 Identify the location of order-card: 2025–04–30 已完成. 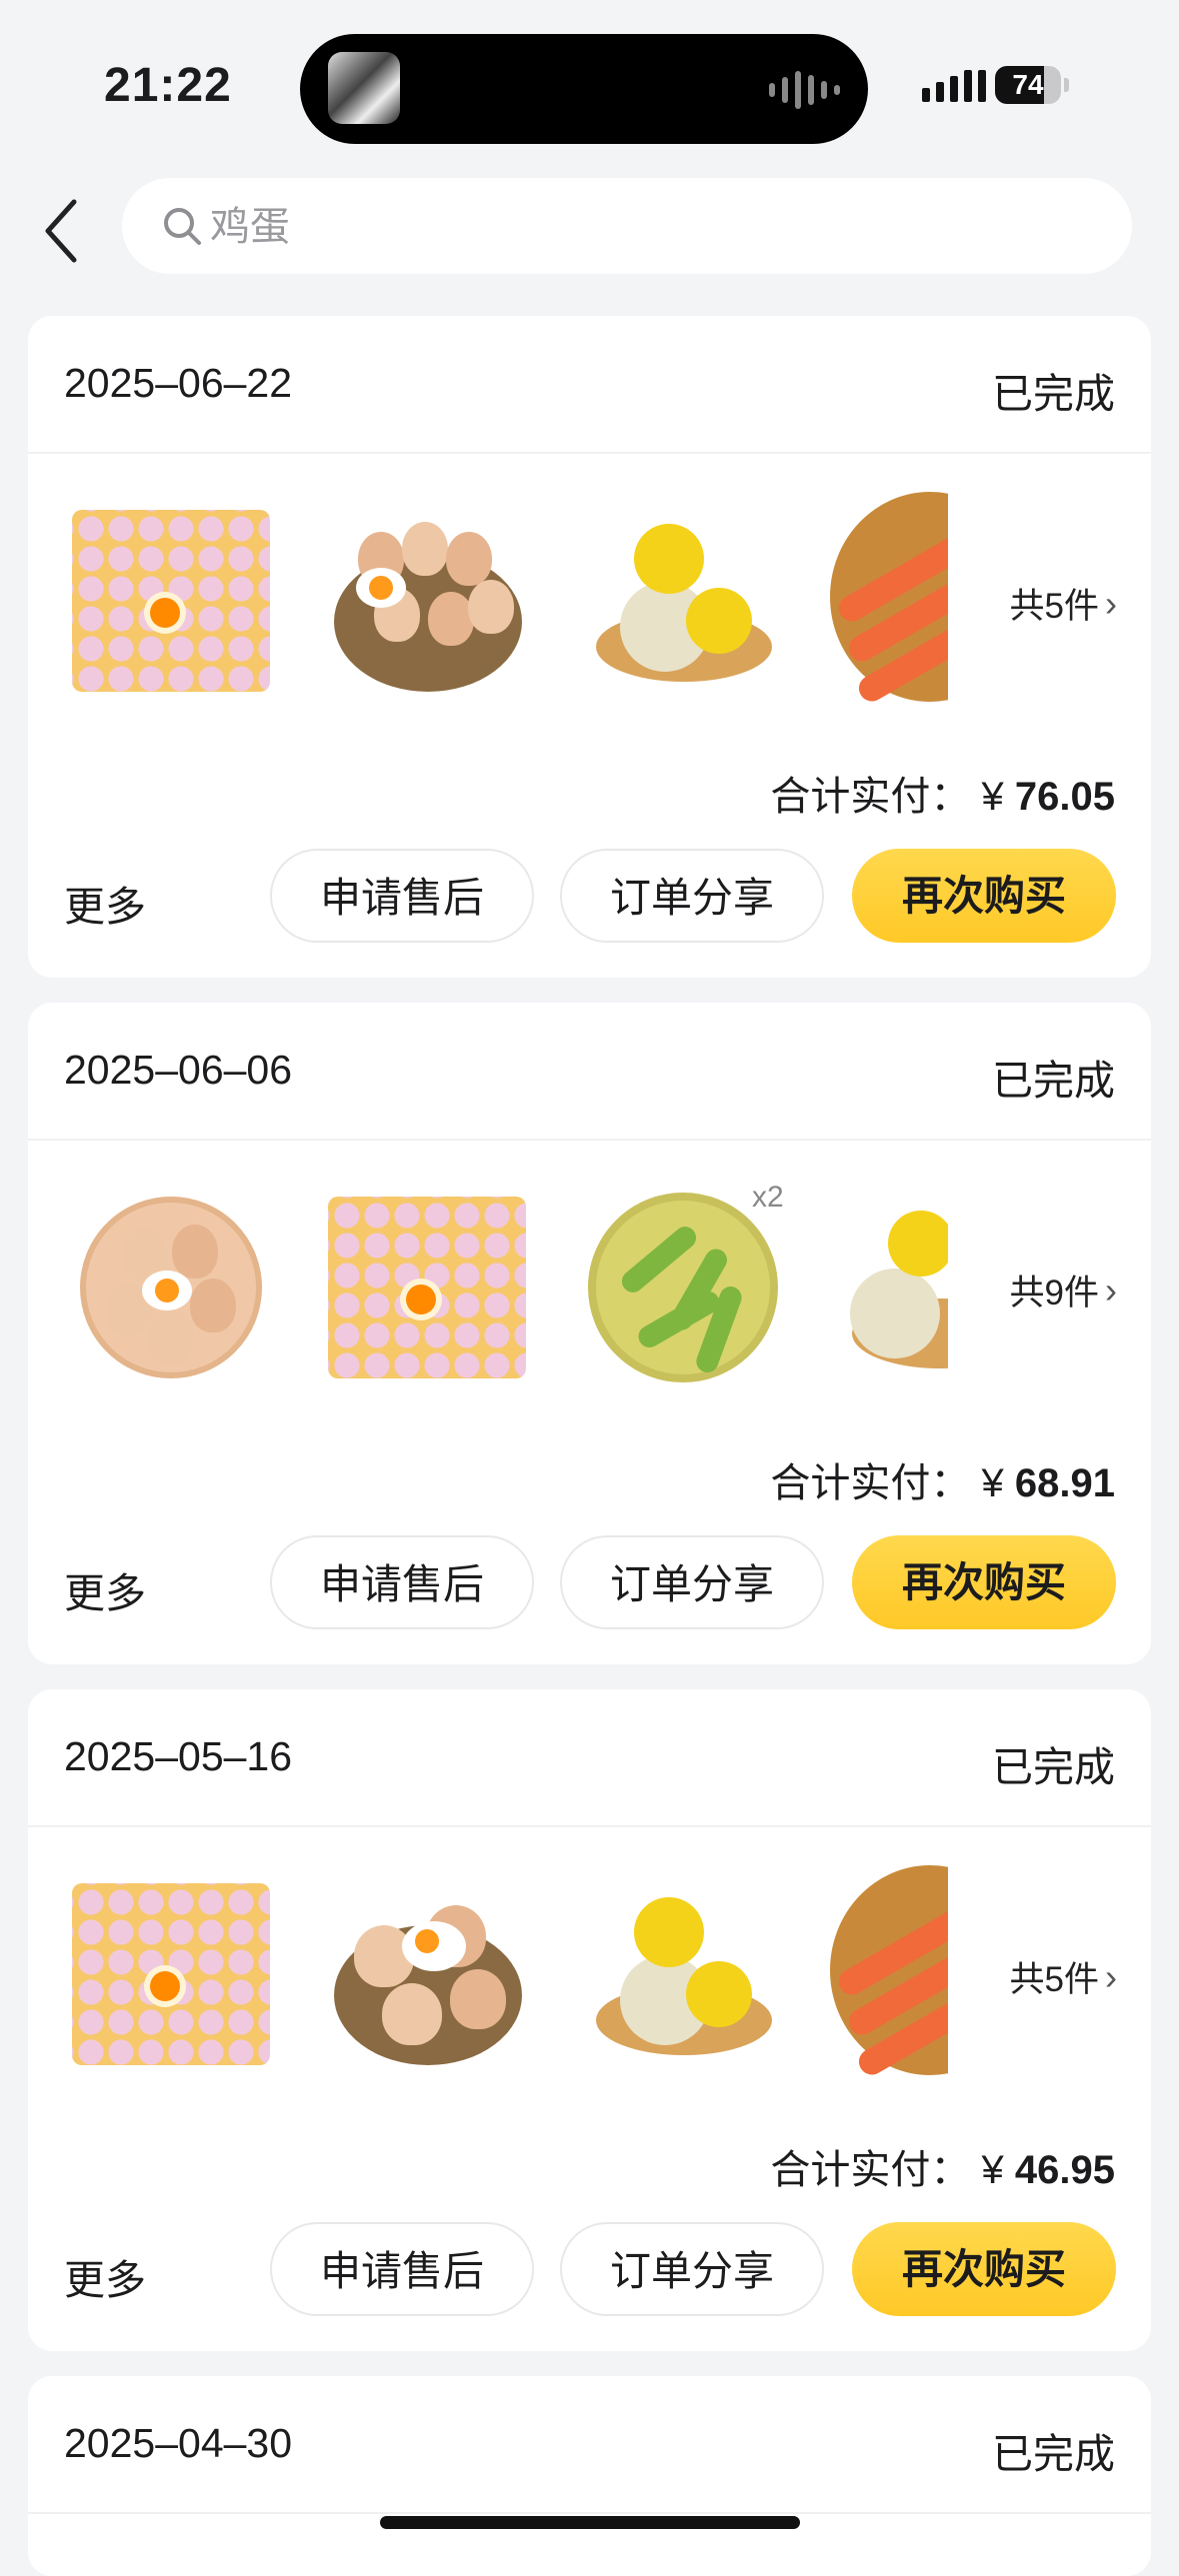
(589, 2476).